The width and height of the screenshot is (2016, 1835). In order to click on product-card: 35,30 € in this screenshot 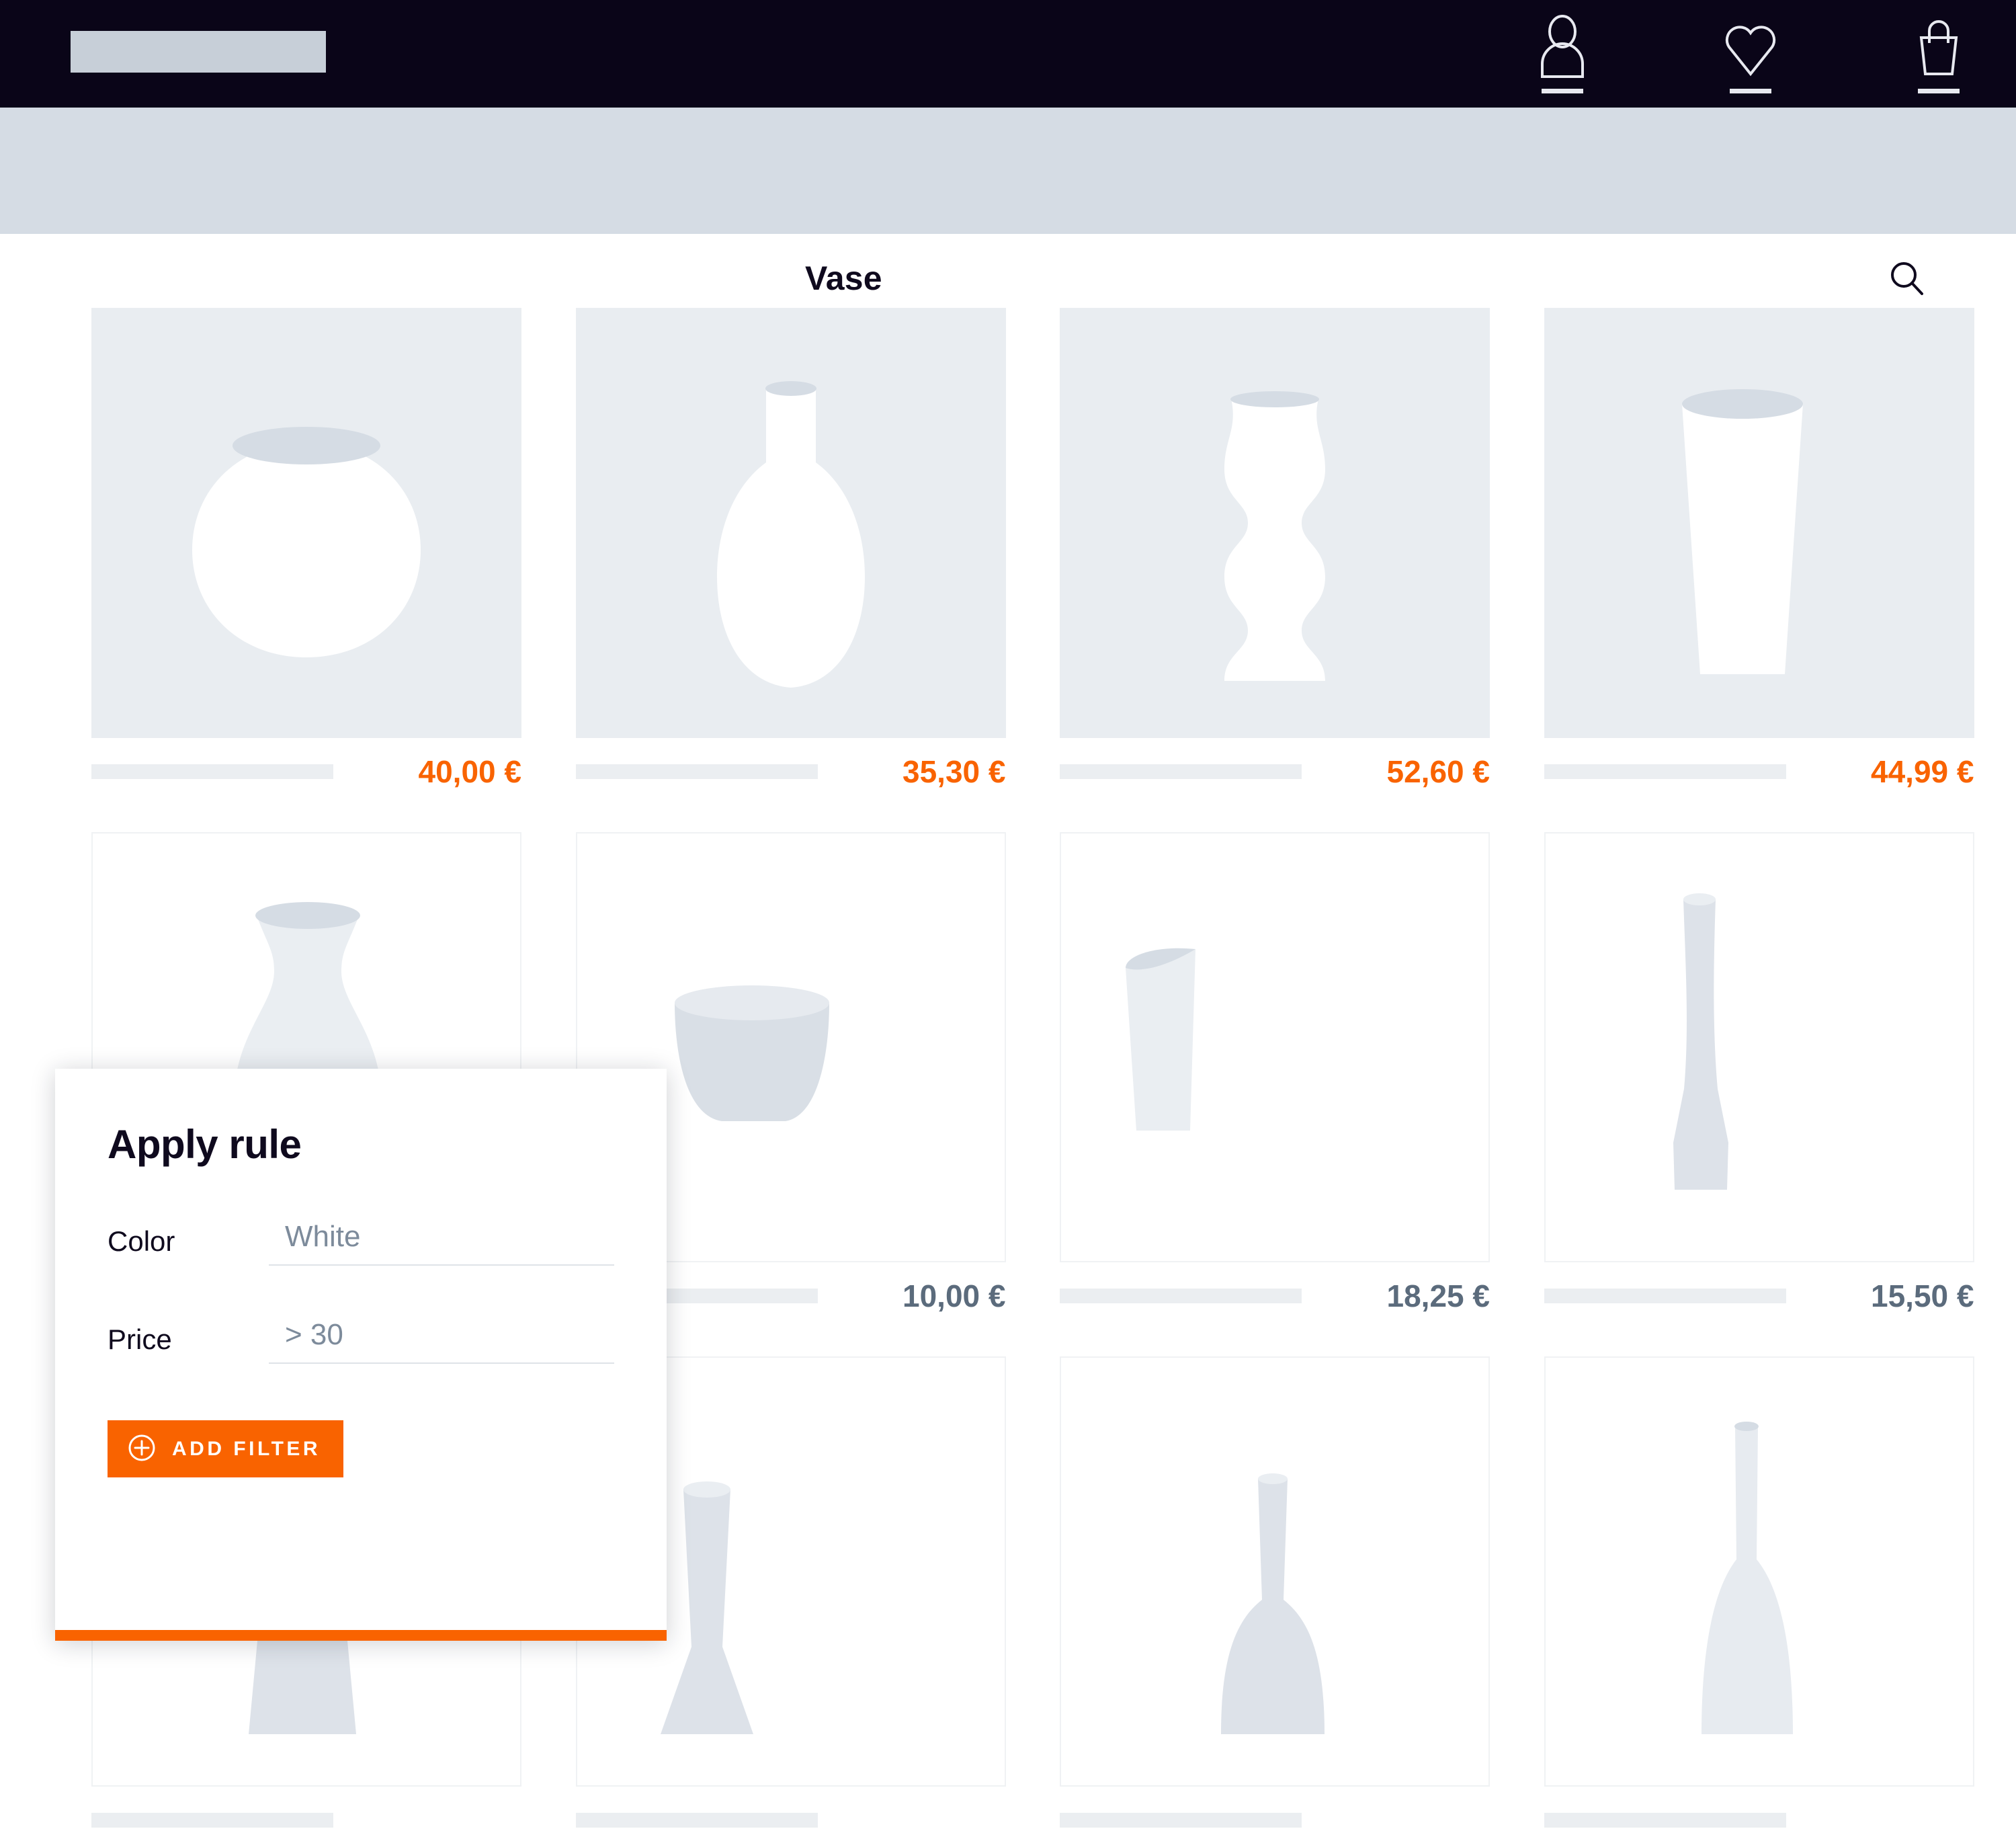, I will do `click(812, 547)`.